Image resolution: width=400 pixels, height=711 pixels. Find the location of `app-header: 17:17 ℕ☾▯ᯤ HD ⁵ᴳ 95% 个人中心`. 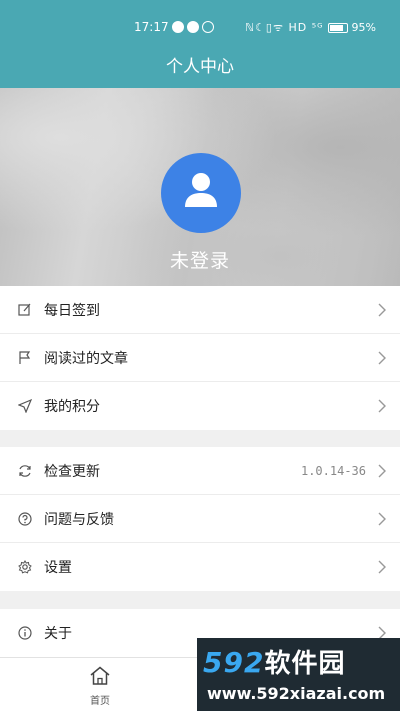

app-header: 17:17 ℕ☾▯ᯤ HD ⁵ᴳ 95% 个人中心 is located at coordinates (200, 44).